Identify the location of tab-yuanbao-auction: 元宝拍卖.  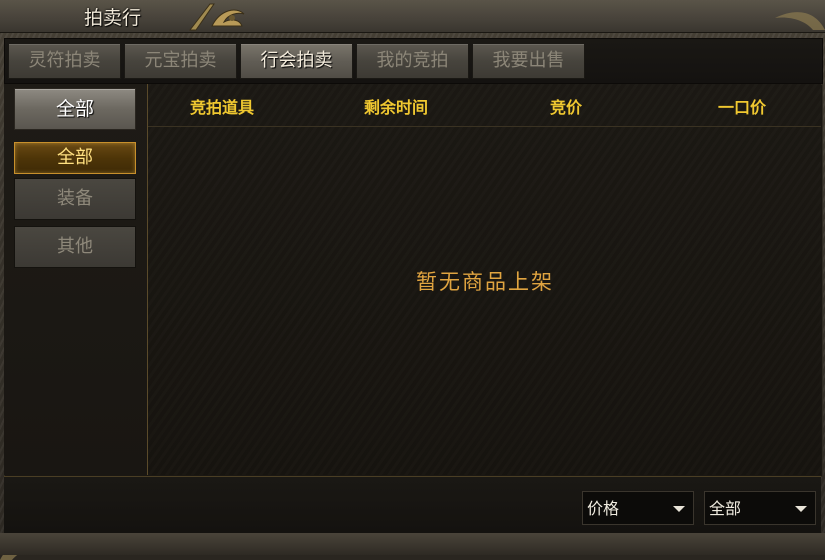
(180, 61).